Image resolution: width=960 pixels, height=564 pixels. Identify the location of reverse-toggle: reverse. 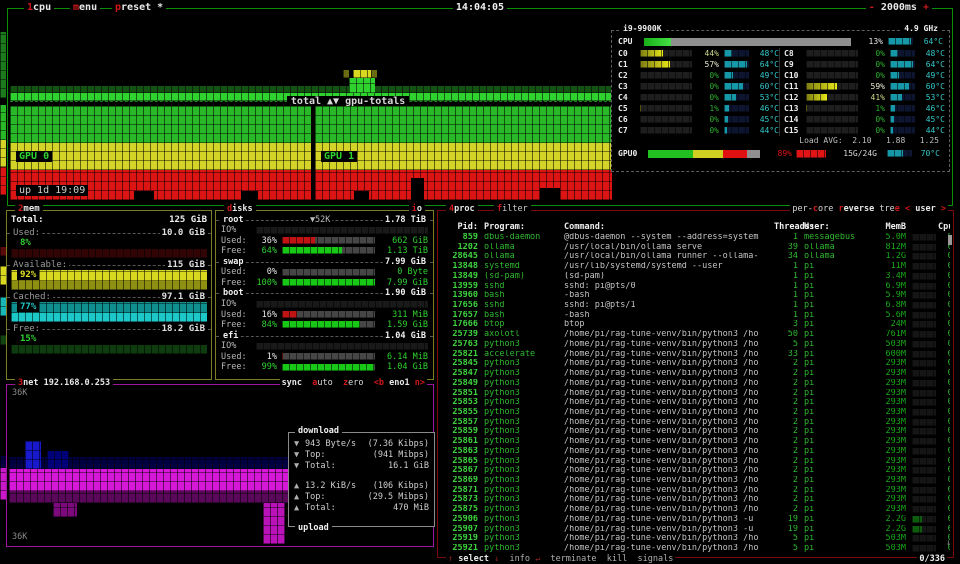
(856, 209).